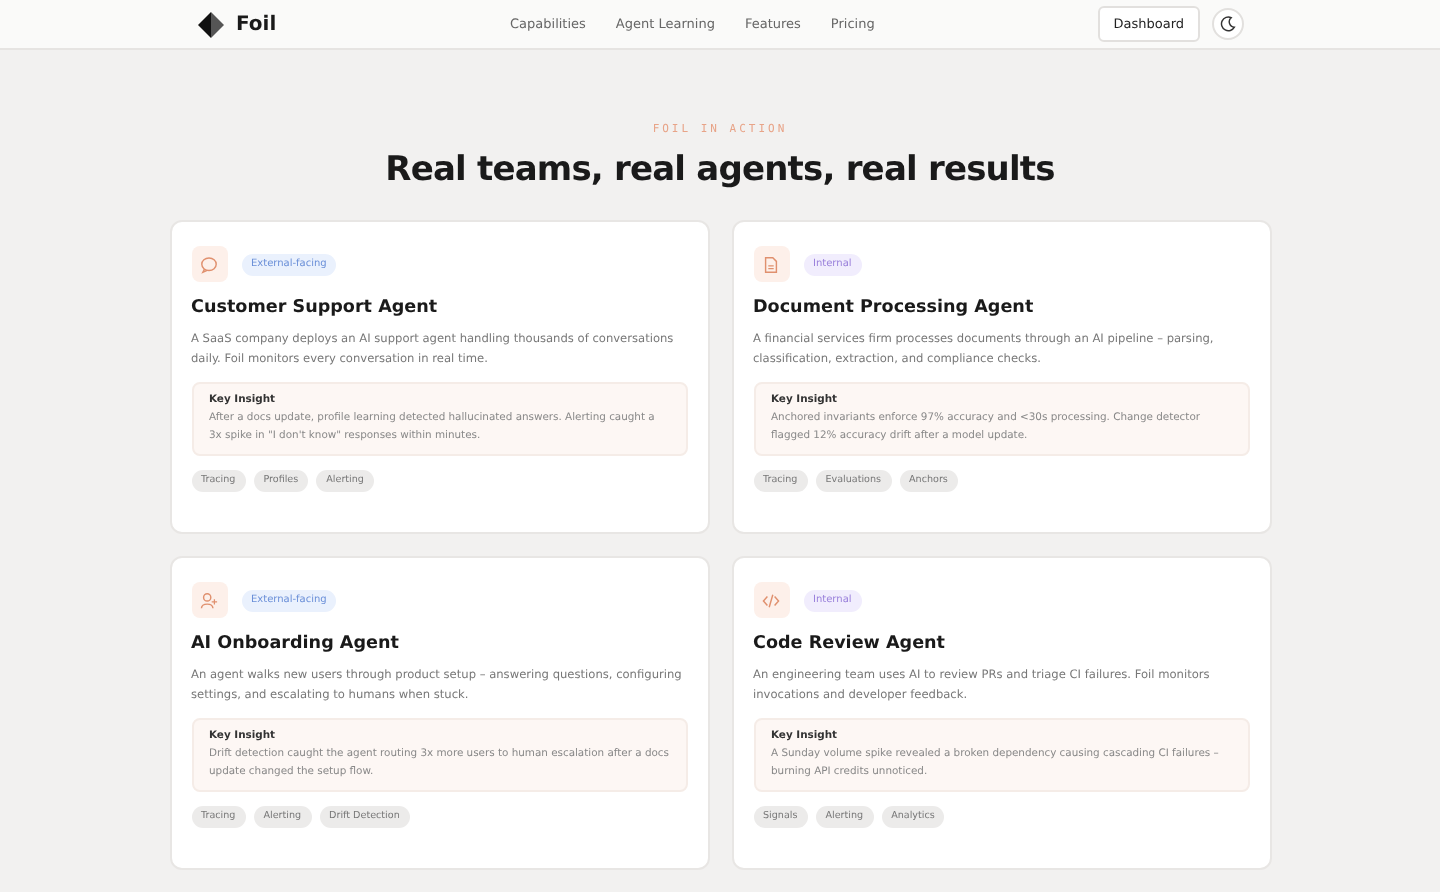  What do you see at coordinates (720, 170) in the screenshot?
I see `section-title: Real teams, real agents, real results` at bounding box center [720, 170].